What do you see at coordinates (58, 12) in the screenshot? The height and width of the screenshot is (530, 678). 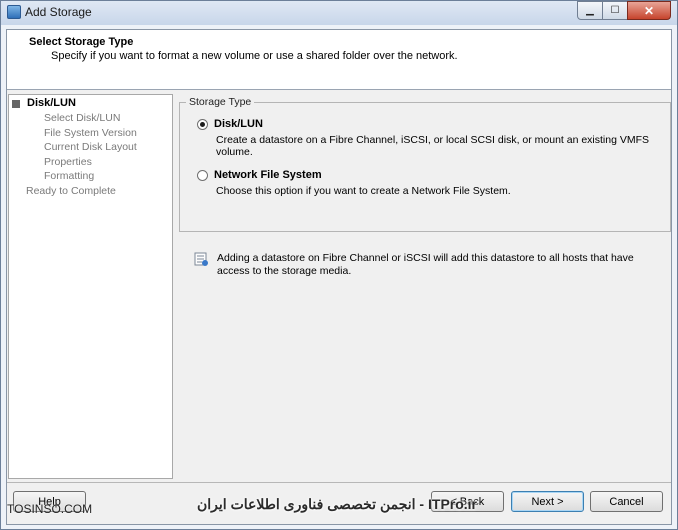 I see `window-title: Add Storage` at bounding box center [58, 12].